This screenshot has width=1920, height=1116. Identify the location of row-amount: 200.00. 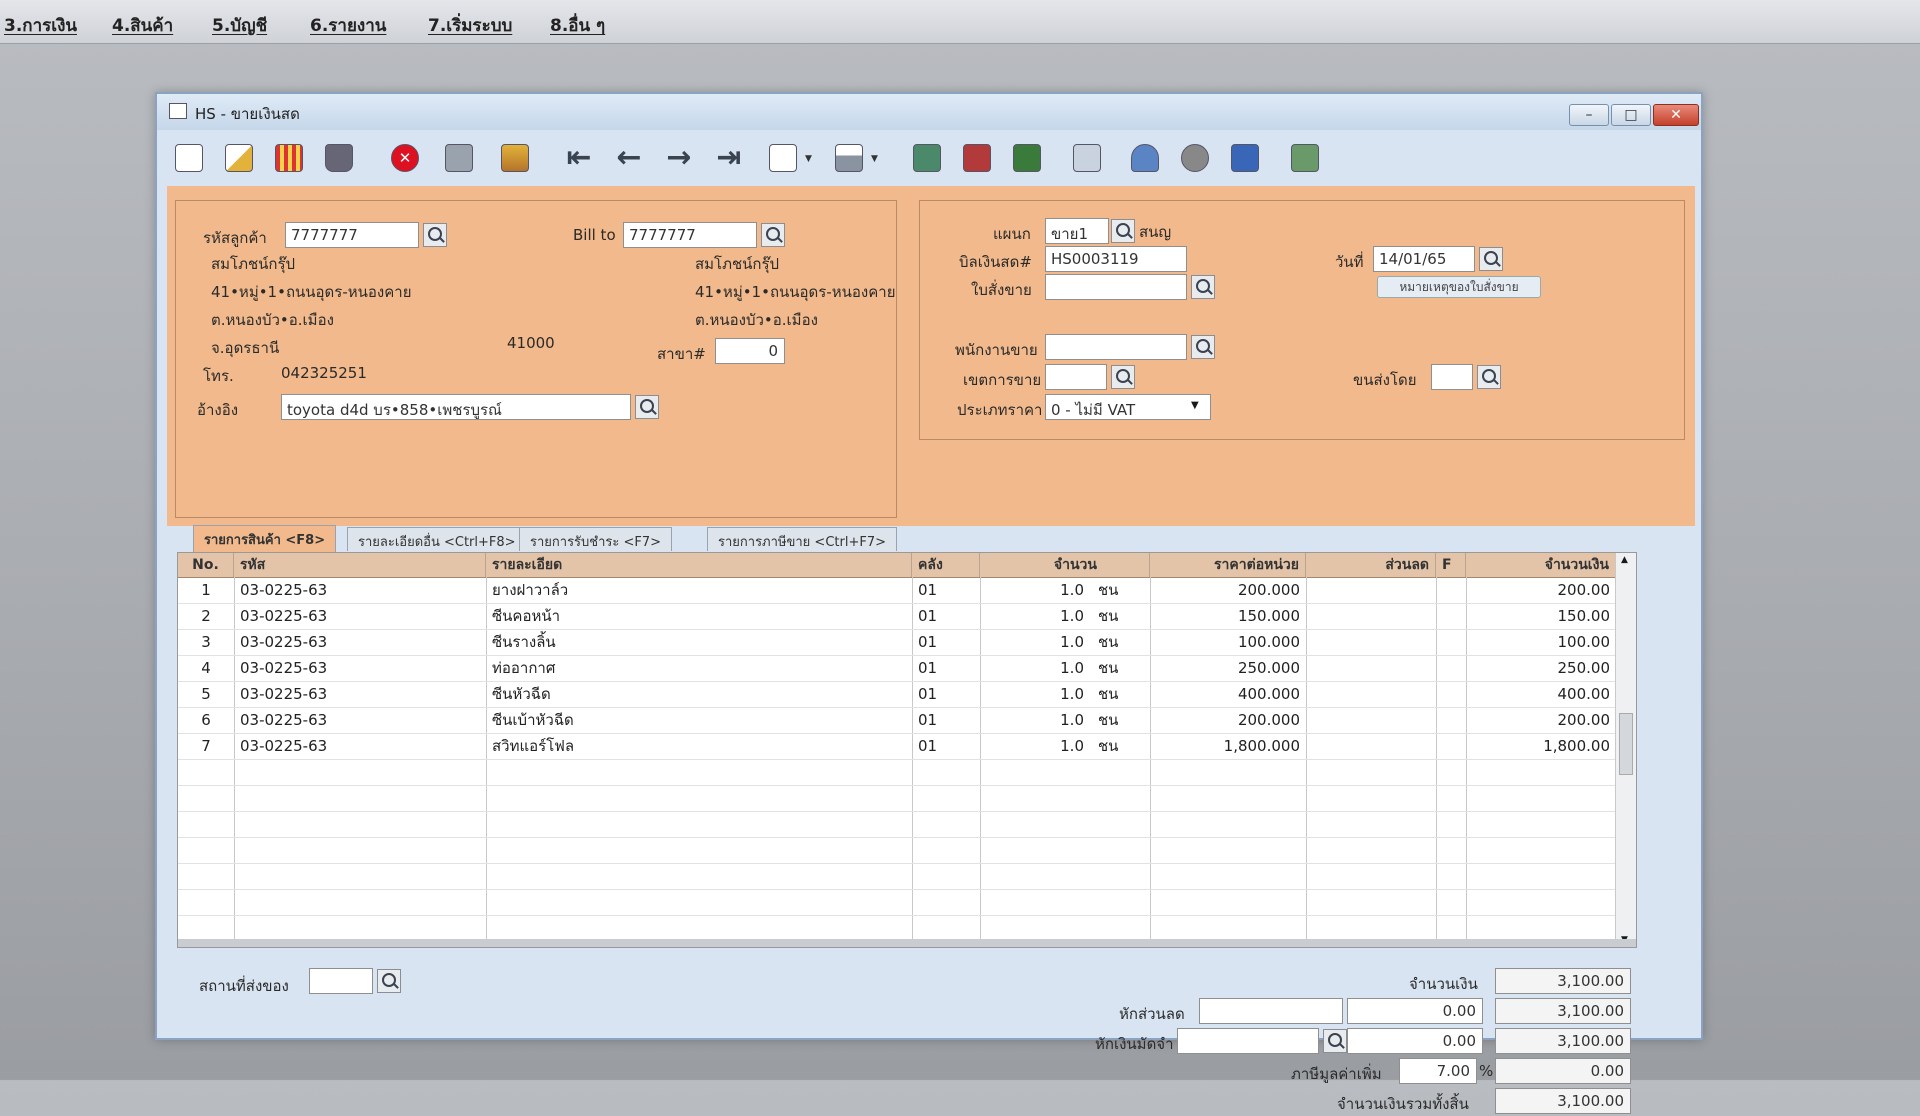
(1541, 590).